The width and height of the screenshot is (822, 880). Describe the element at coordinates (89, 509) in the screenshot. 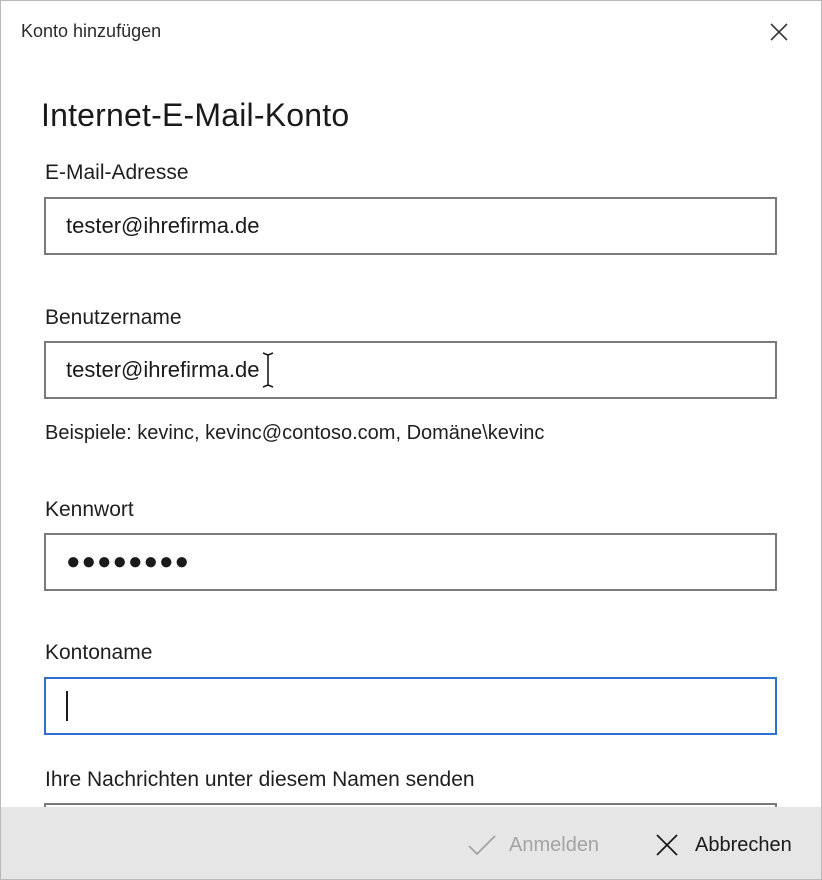

I see `password-label: Kennwort` at that location.